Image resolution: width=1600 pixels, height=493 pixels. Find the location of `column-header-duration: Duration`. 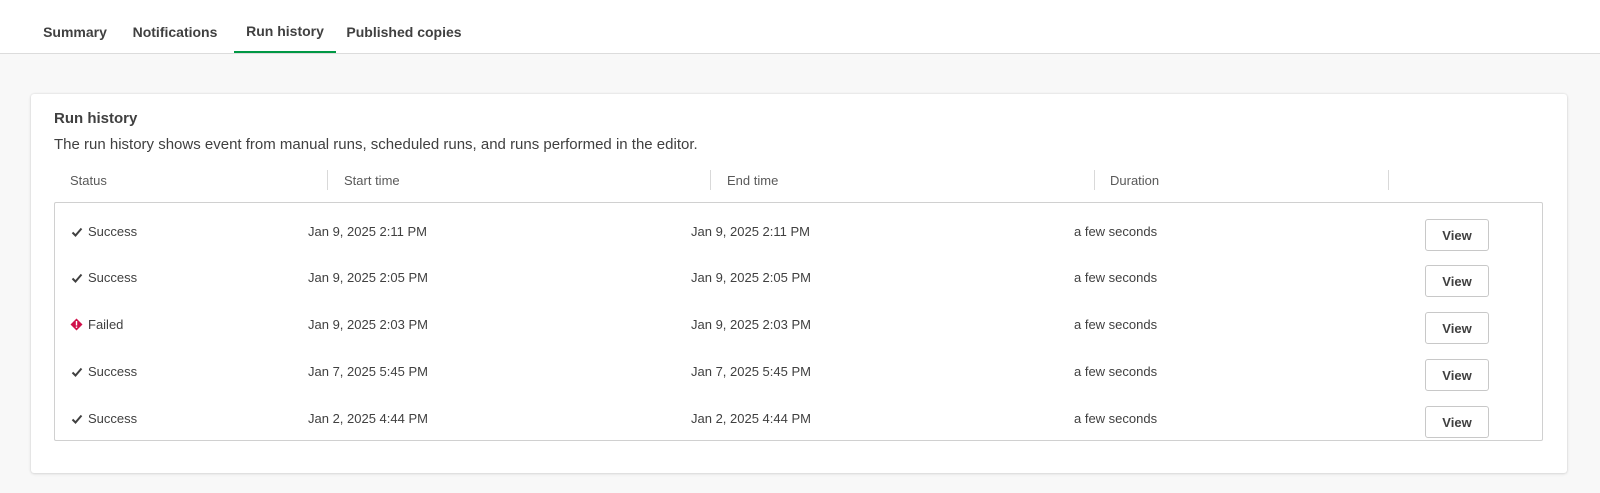

column-header-duration: Duration is located at coordinates (1134, 180).